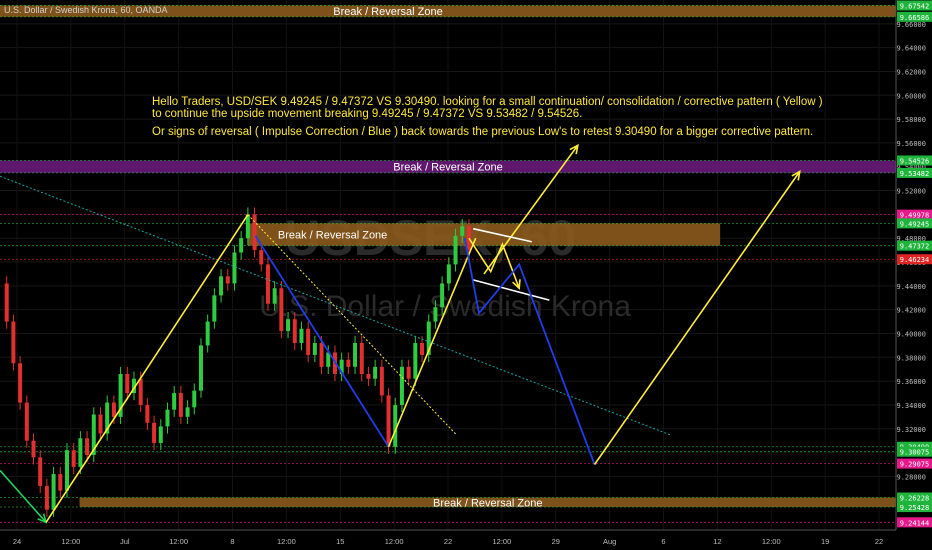 The image size is (932, 550). I want to click on price-badge-label: 9.49245, so click(915, 224).